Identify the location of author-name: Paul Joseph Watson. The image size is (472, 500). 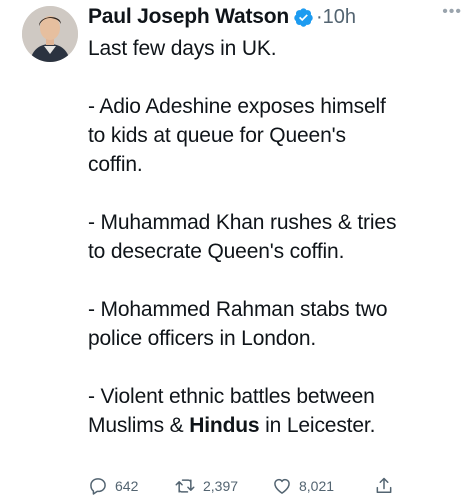
(188, 17).